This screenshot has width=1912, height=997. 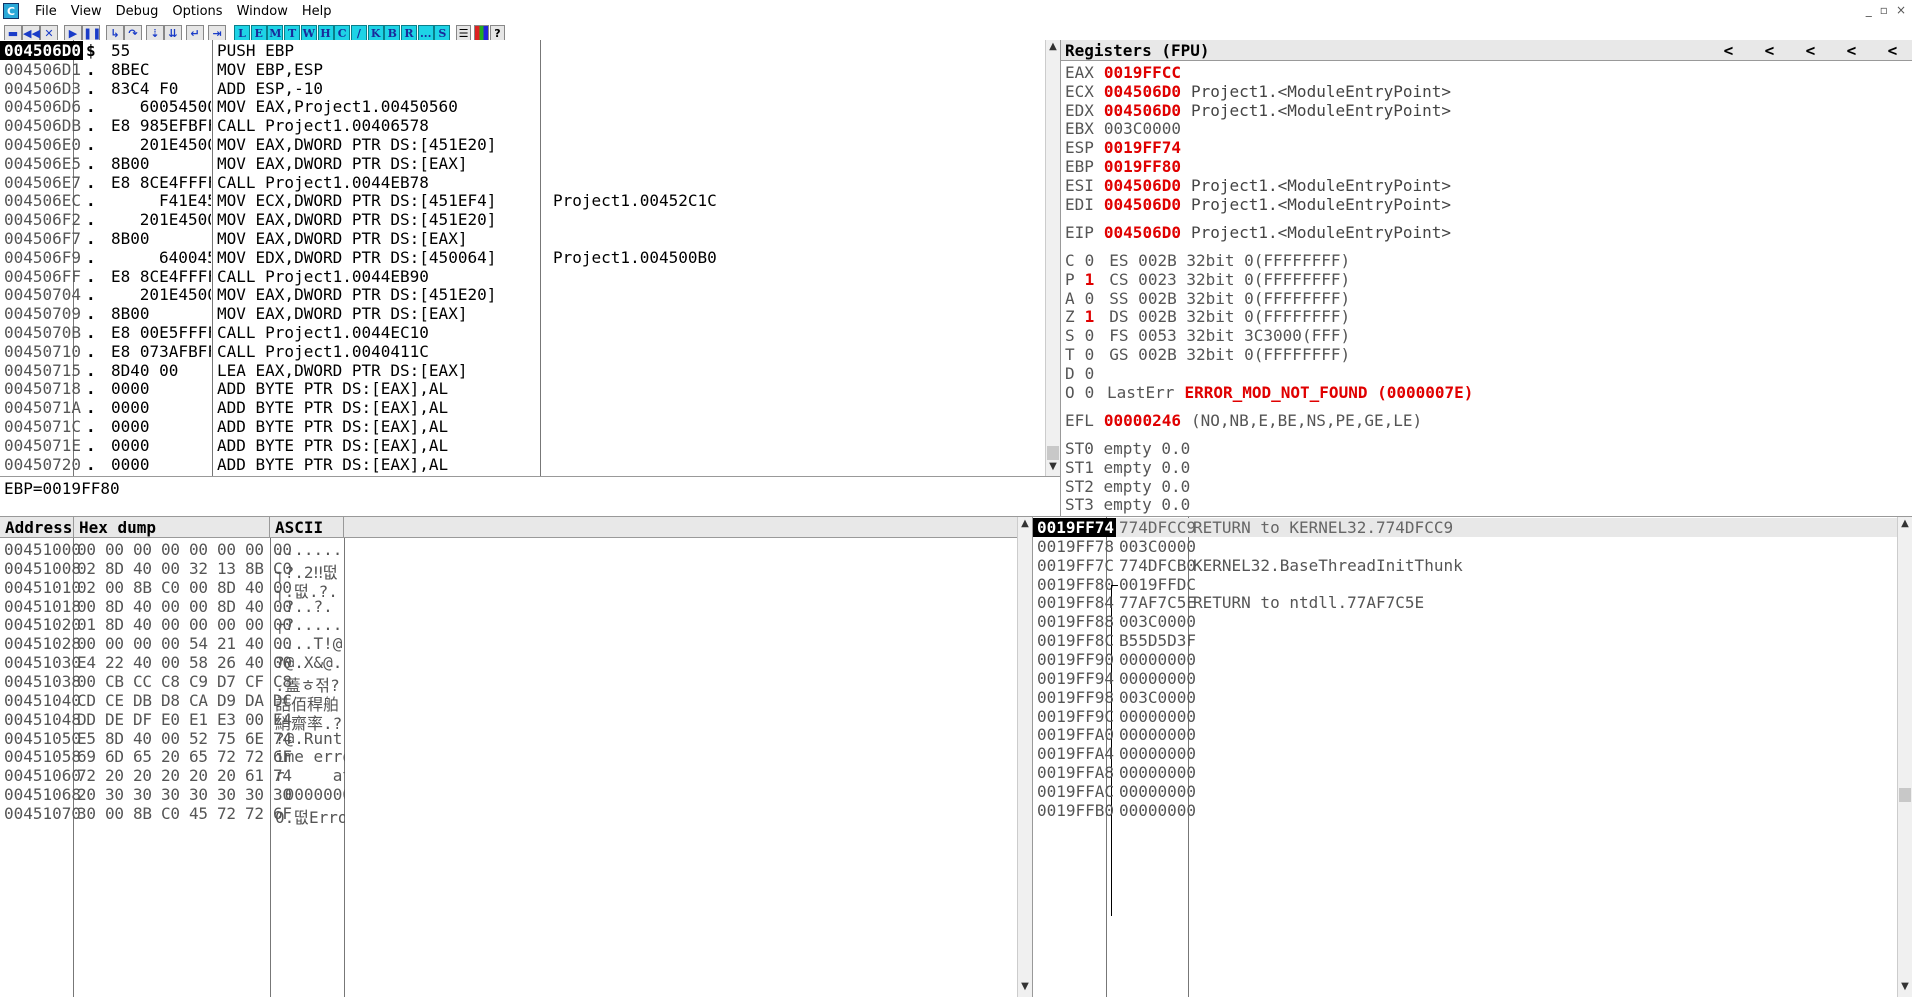 What do you see at coordinates (1157, 584) in the screenshot?
I see `stack-value: 0019FFDC` at bounding box center [1157, 584].